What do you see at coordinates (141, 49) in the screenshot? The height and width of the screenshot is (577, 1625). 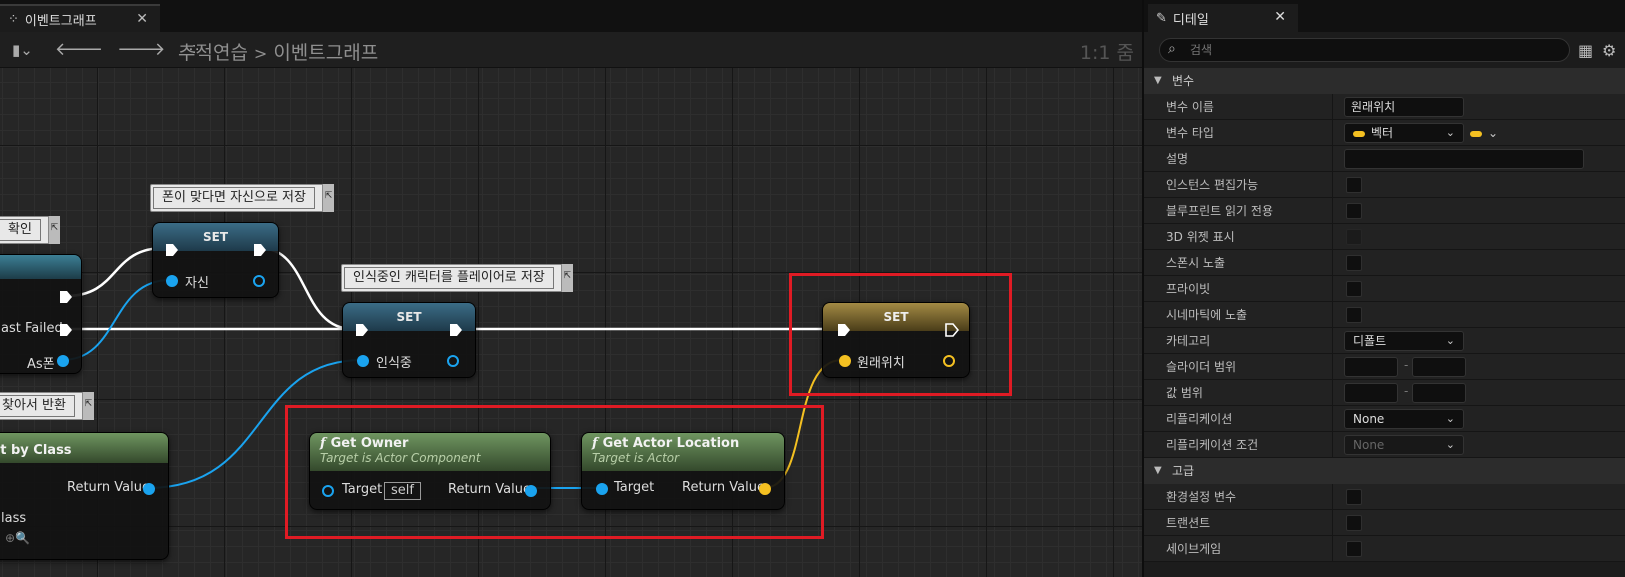 I see `forward-arrow-icon: 🡒` at bounding box center [141, 49].